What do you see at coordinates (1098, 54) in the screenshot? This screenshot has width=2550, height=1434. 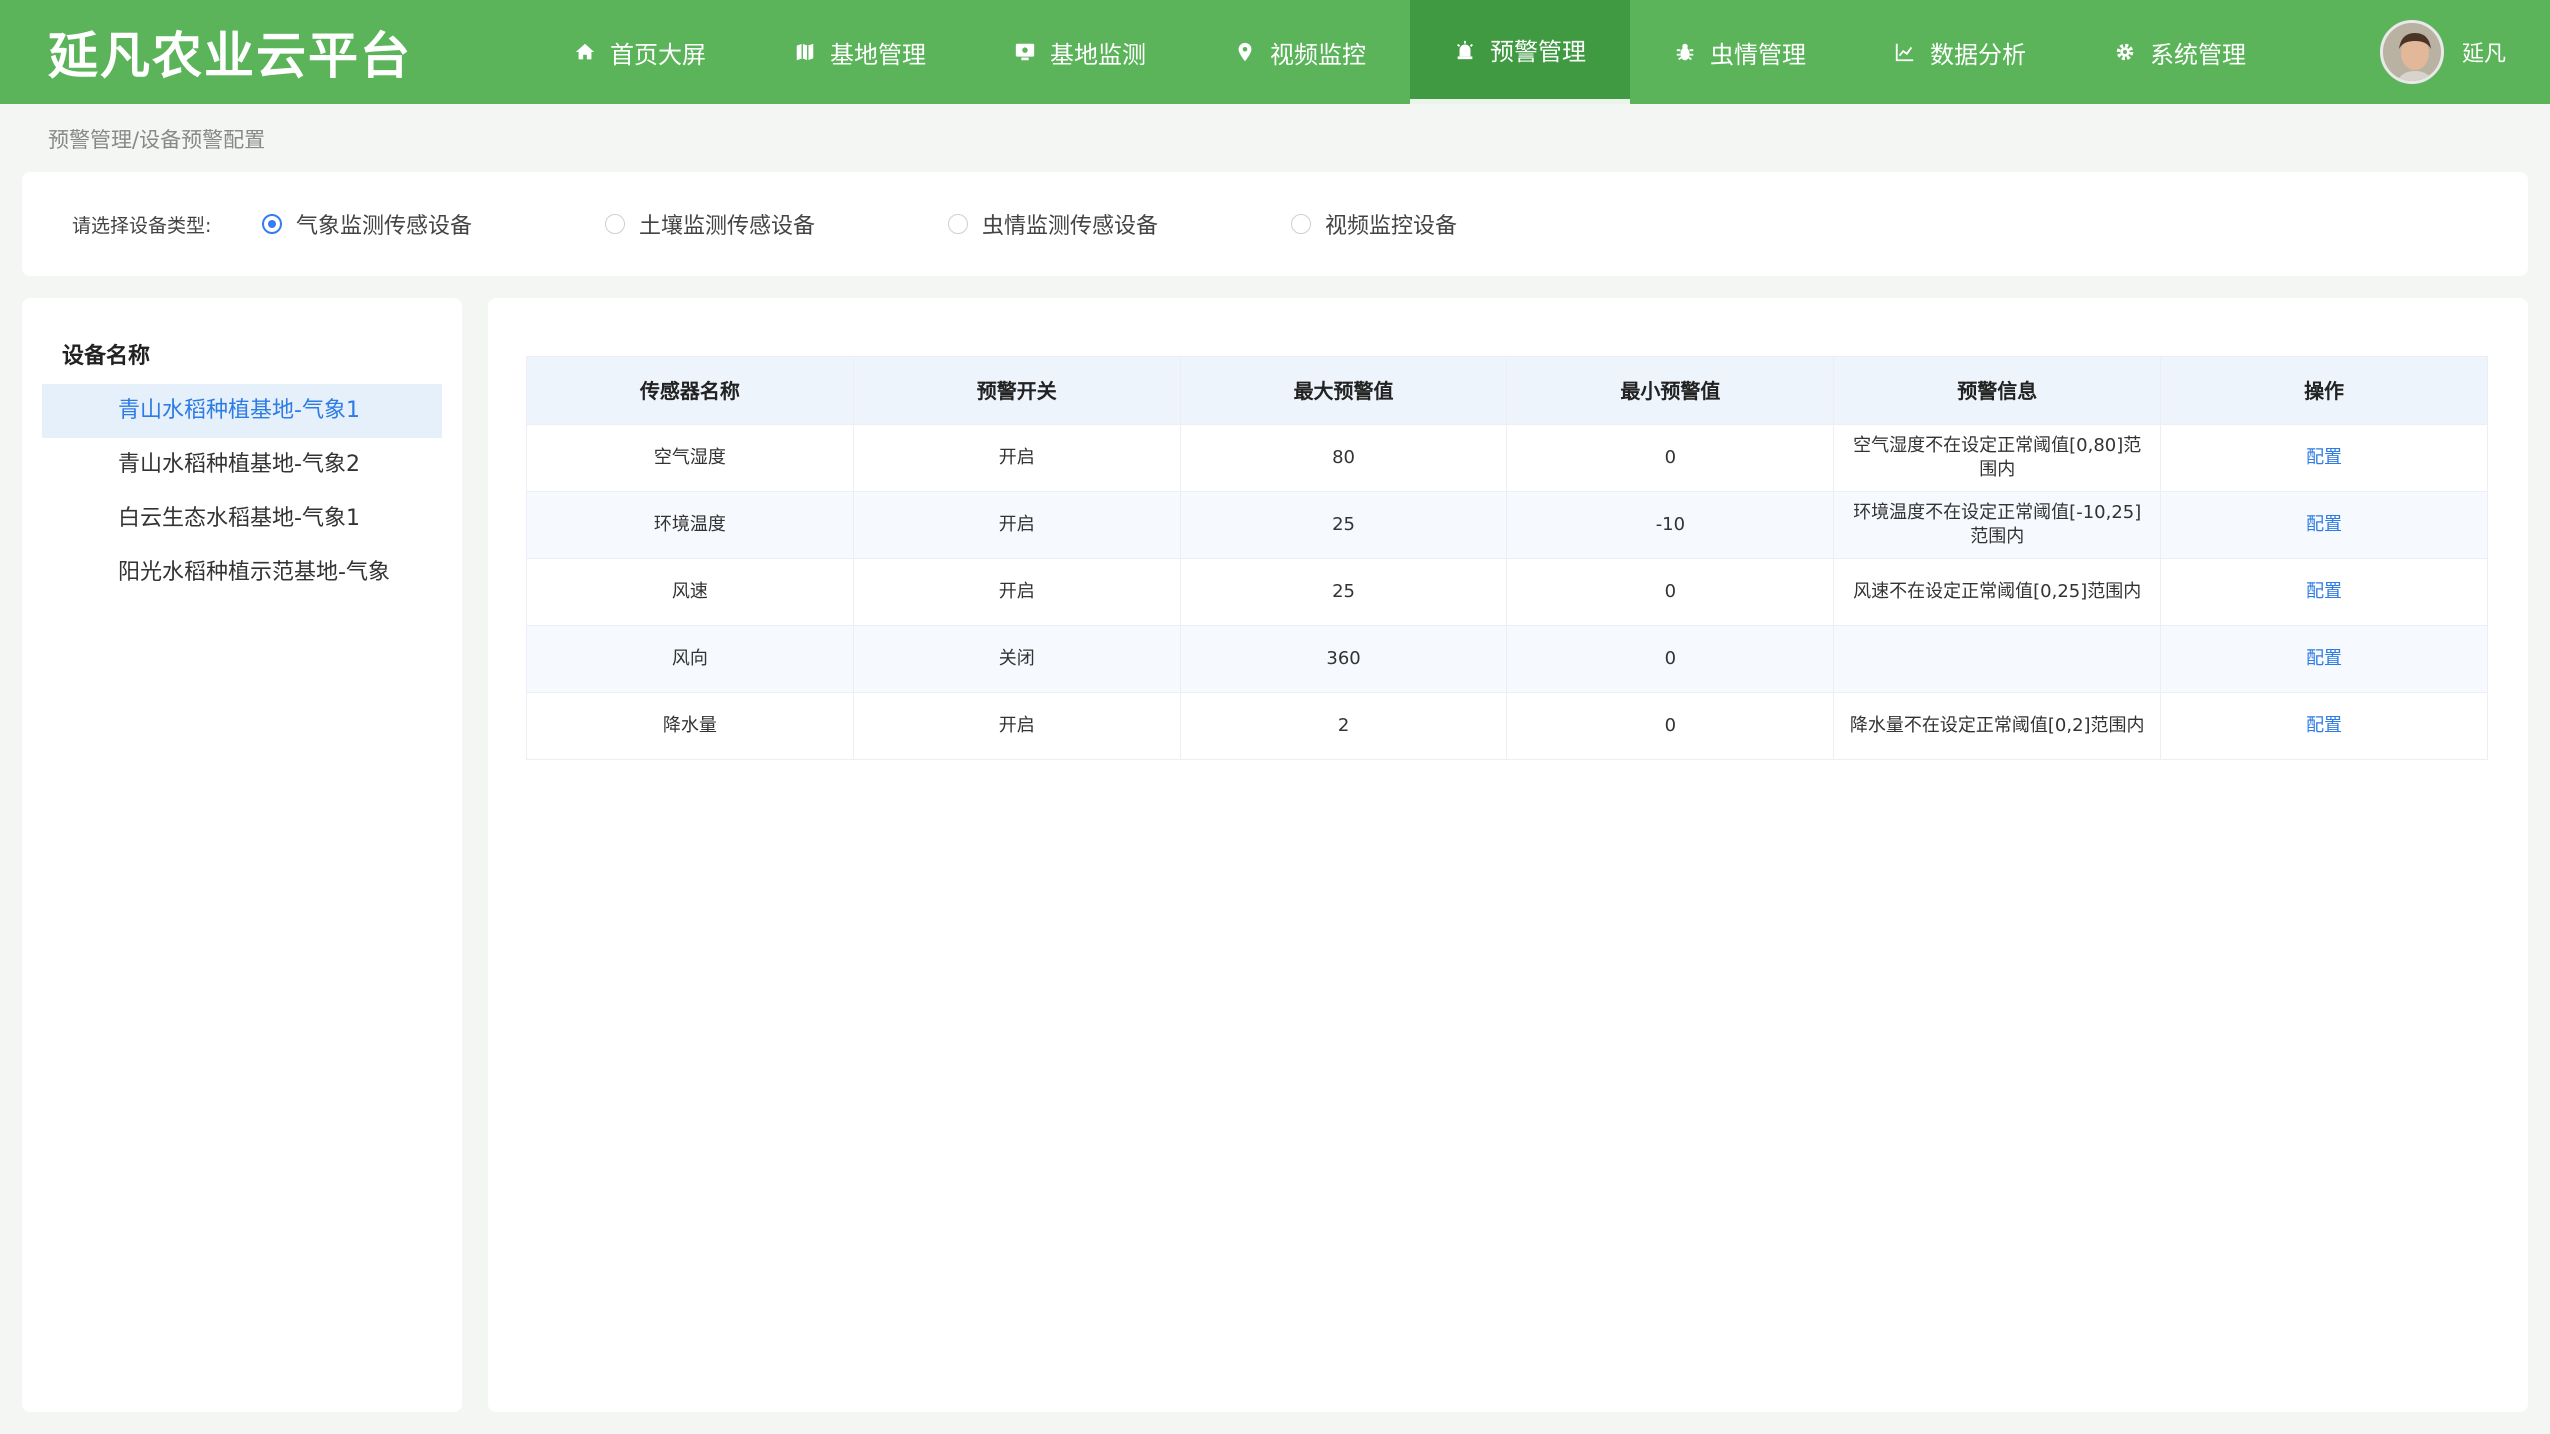 I see `nav-base-monitoring-label: 基地监测` at bounding box center [1098, 54].